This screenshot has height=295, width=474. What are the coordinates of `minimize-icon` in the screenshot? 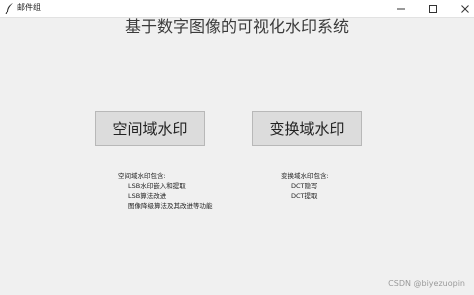 It's located at (401, 8).